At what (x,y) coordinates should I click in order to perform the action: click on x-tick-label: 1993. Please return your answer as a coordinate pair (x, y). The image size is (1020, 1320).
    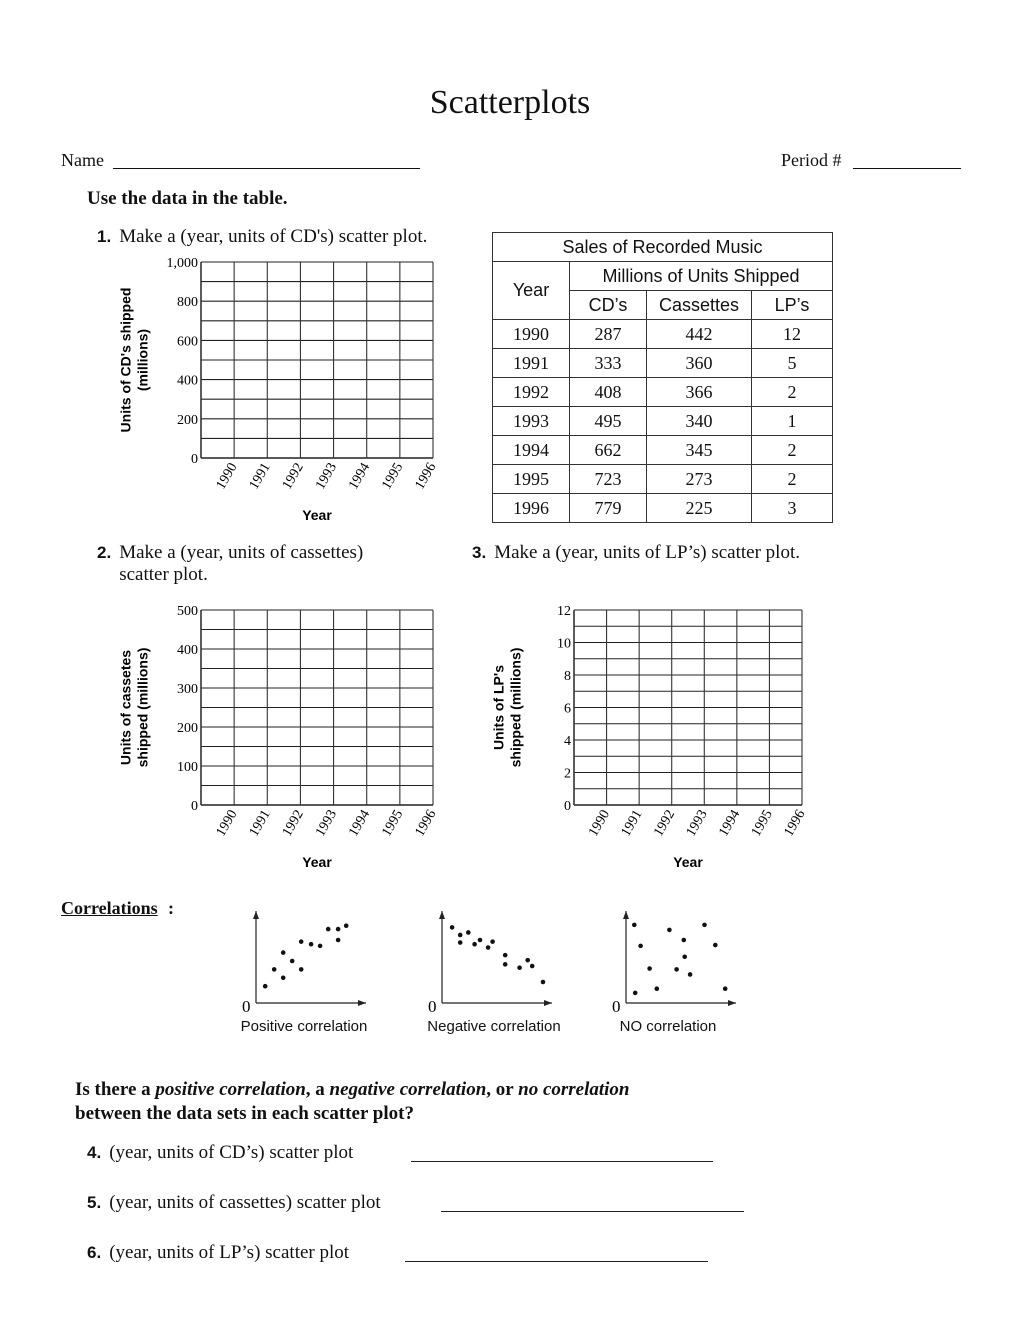
    Looking at the image, I should click on (326, 477).